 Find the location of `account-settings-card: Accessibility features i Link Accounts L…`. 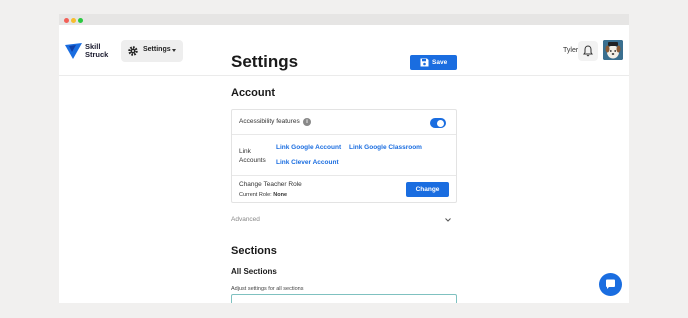

account-settings-card: Accessibility features i Link Accounts L… is located at coordinates (344, 156).